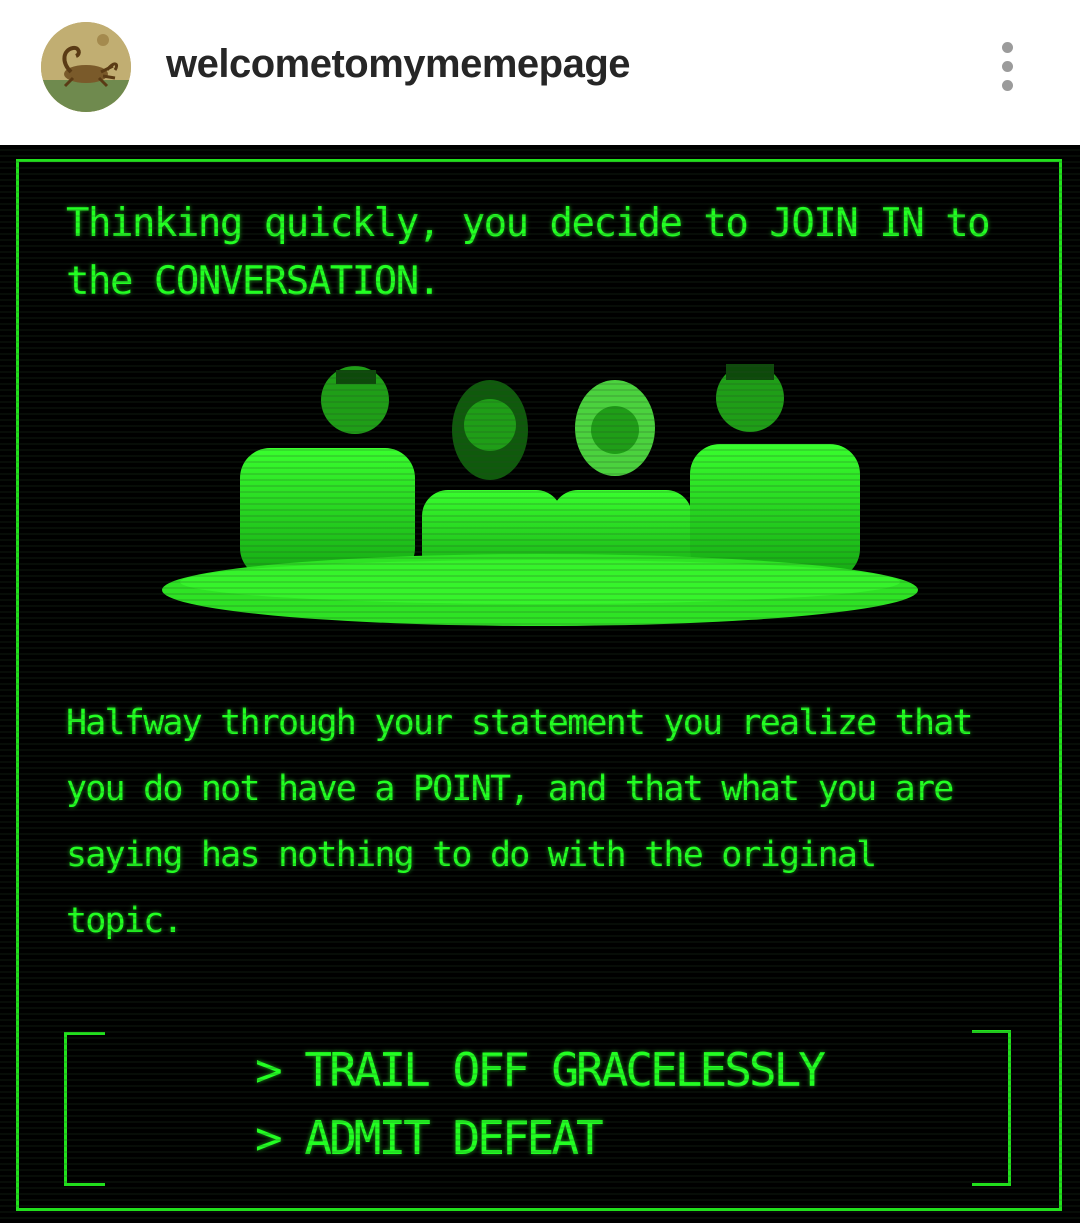 Image resolution: width=1080 pixels, height=1223 pixels. I want to click on post-header: welcometomymemepage, so click(540, 70).